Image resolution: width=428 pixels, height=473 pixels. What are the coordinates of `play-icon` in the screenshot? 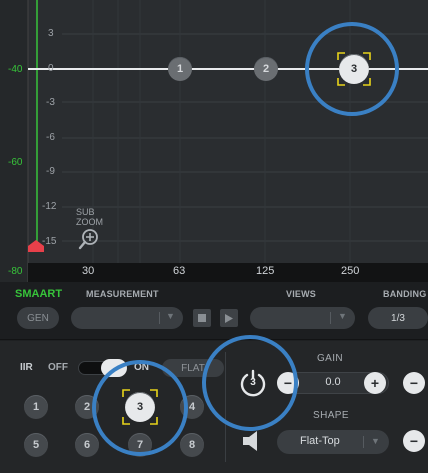 It's located at (229, 318).